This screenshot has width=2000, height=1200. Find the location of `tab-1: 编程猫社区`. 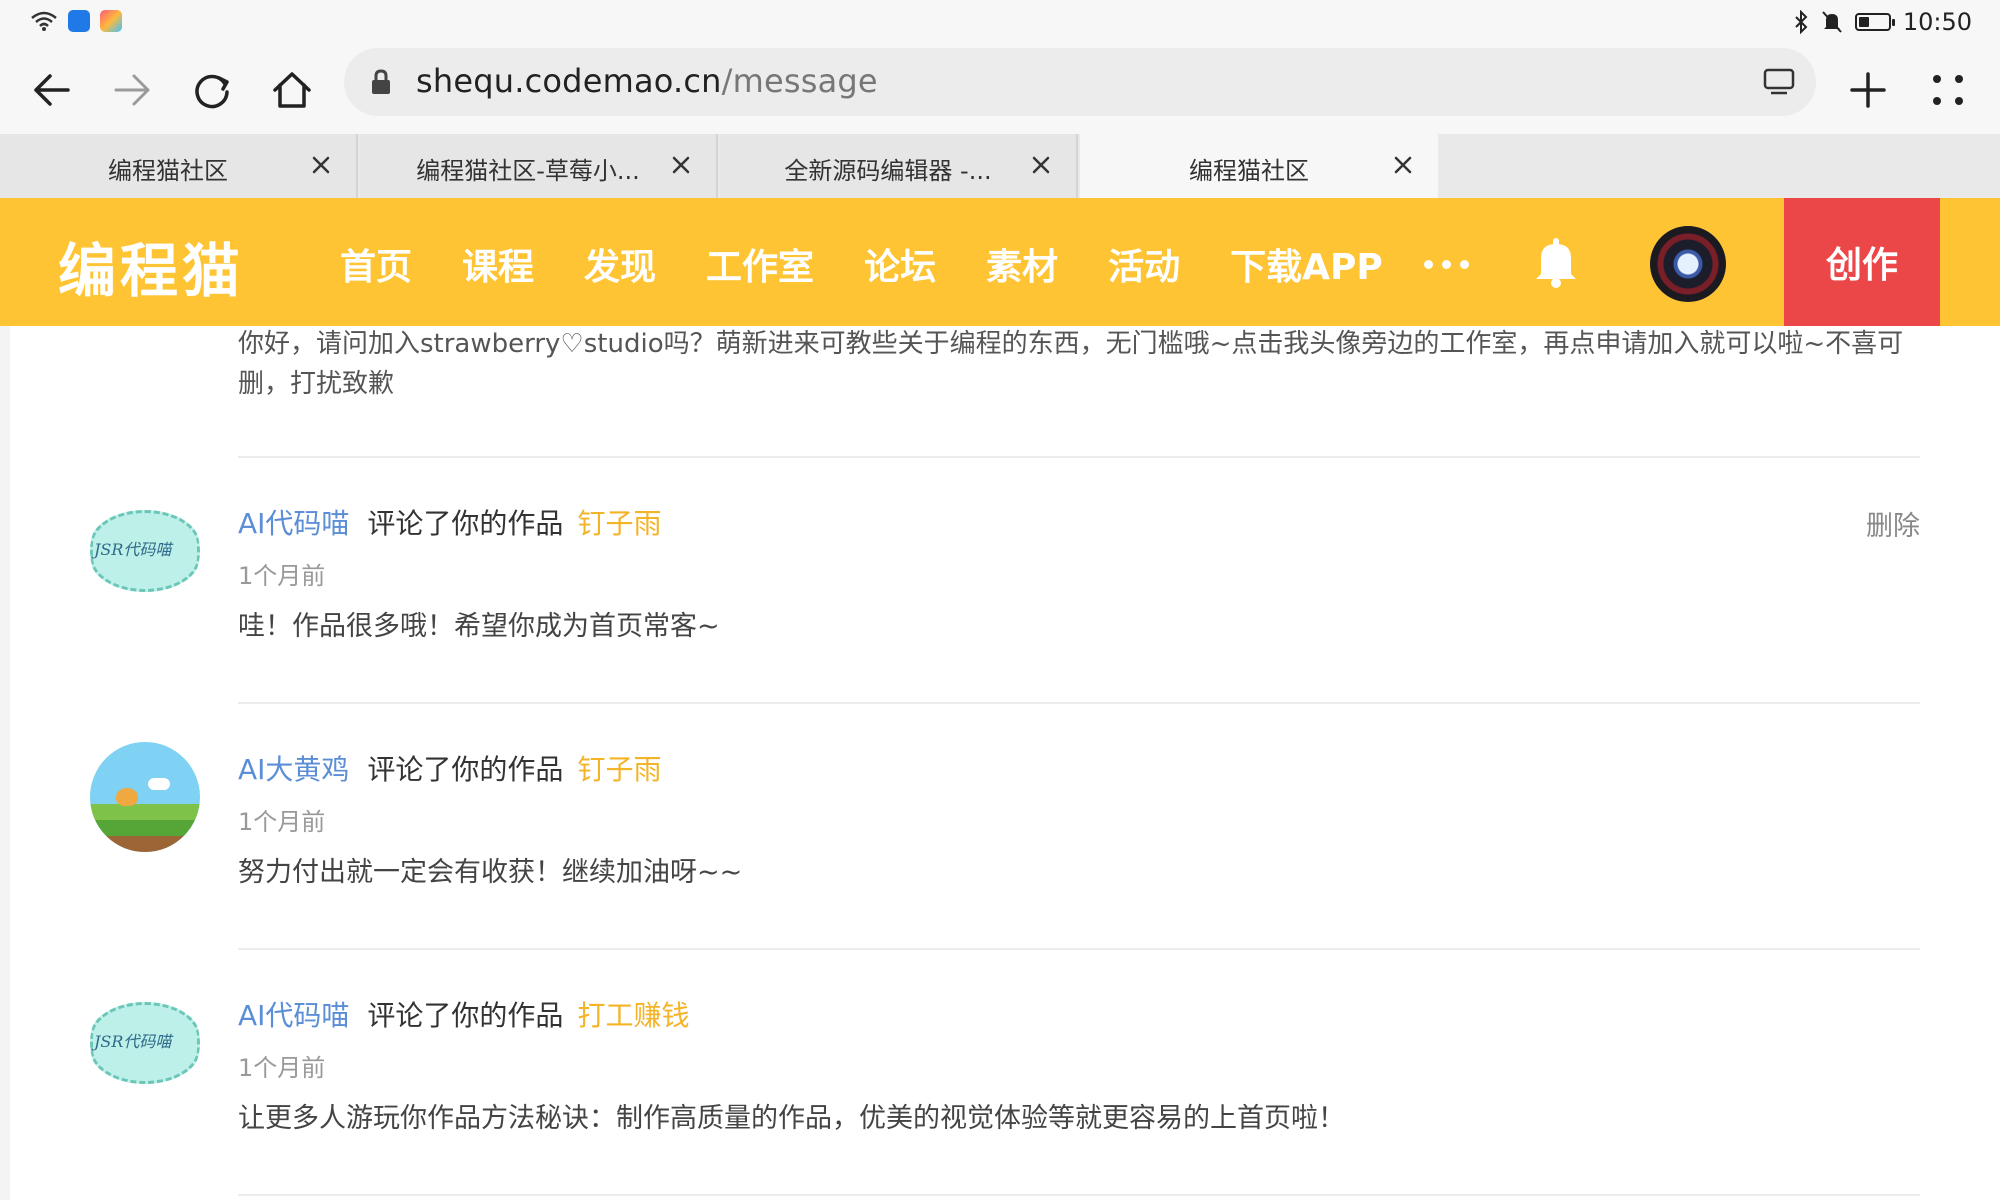

tab-1: 编程猫社区 is located at coordinates (179, 166).